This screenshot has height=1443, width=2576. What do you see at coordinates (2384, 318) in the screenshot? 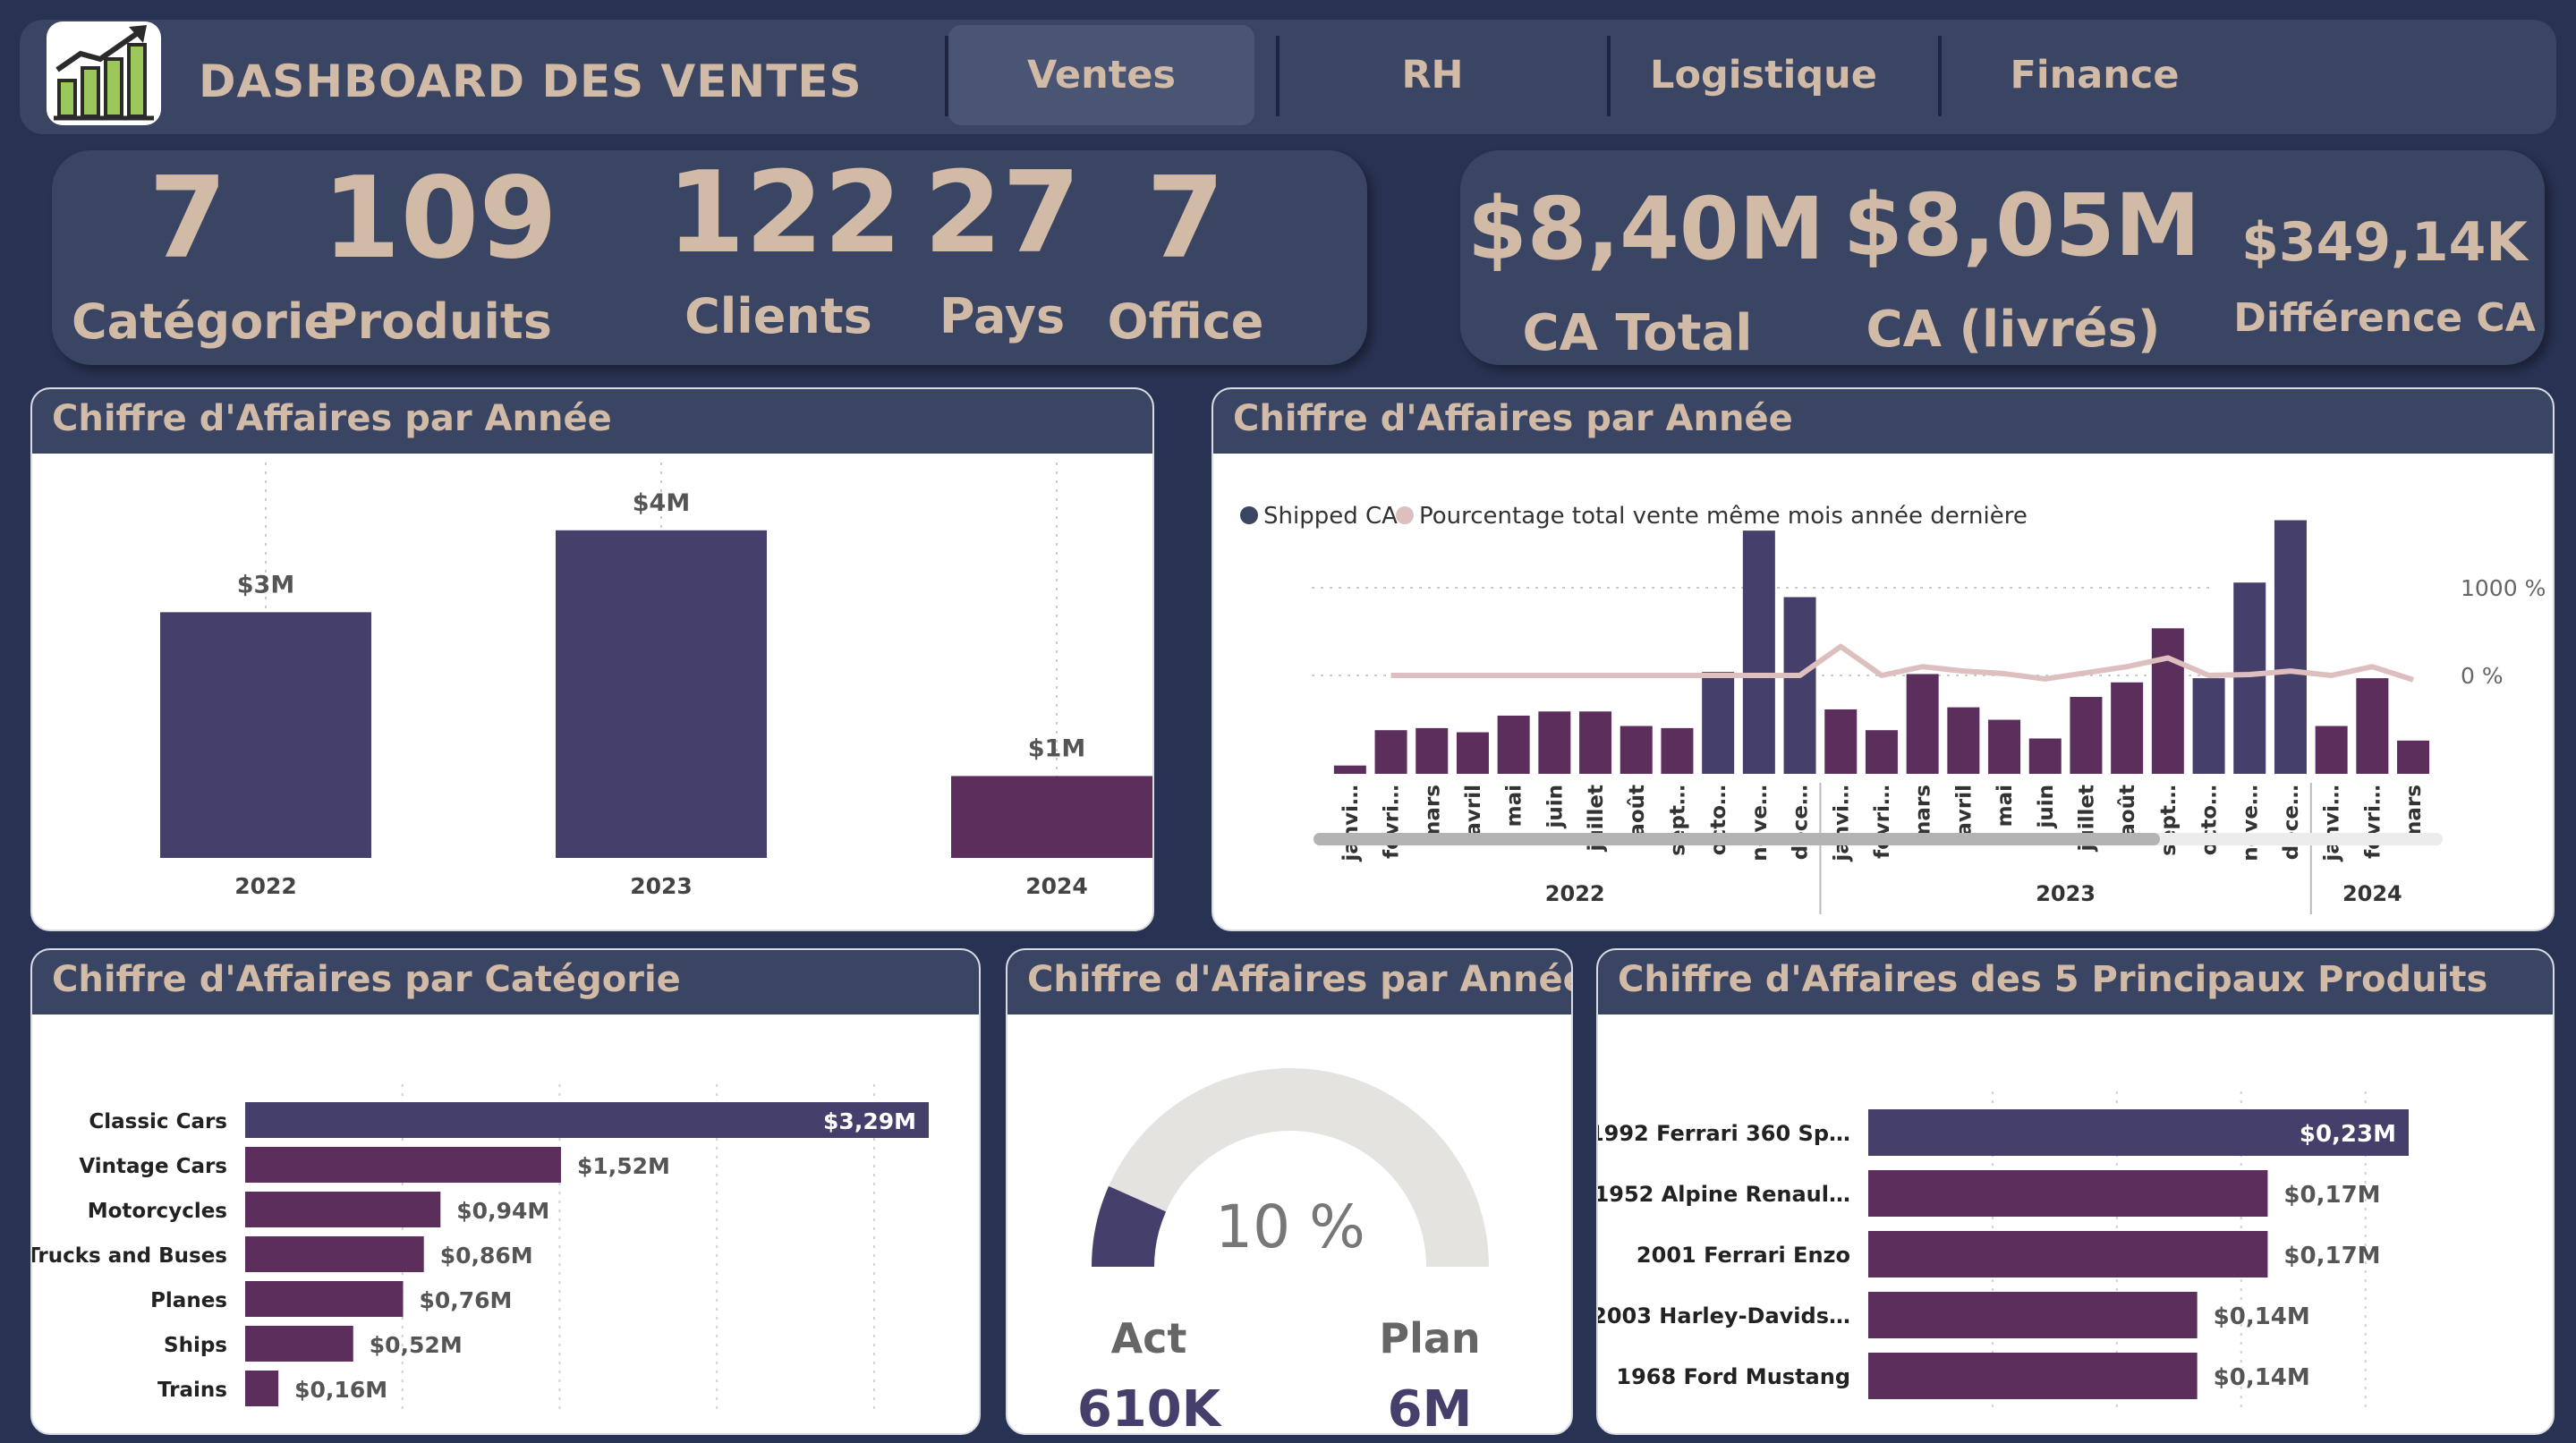
I see `kpi-ca-difference-label: Différence CA` at bounding box center [2384, 318].